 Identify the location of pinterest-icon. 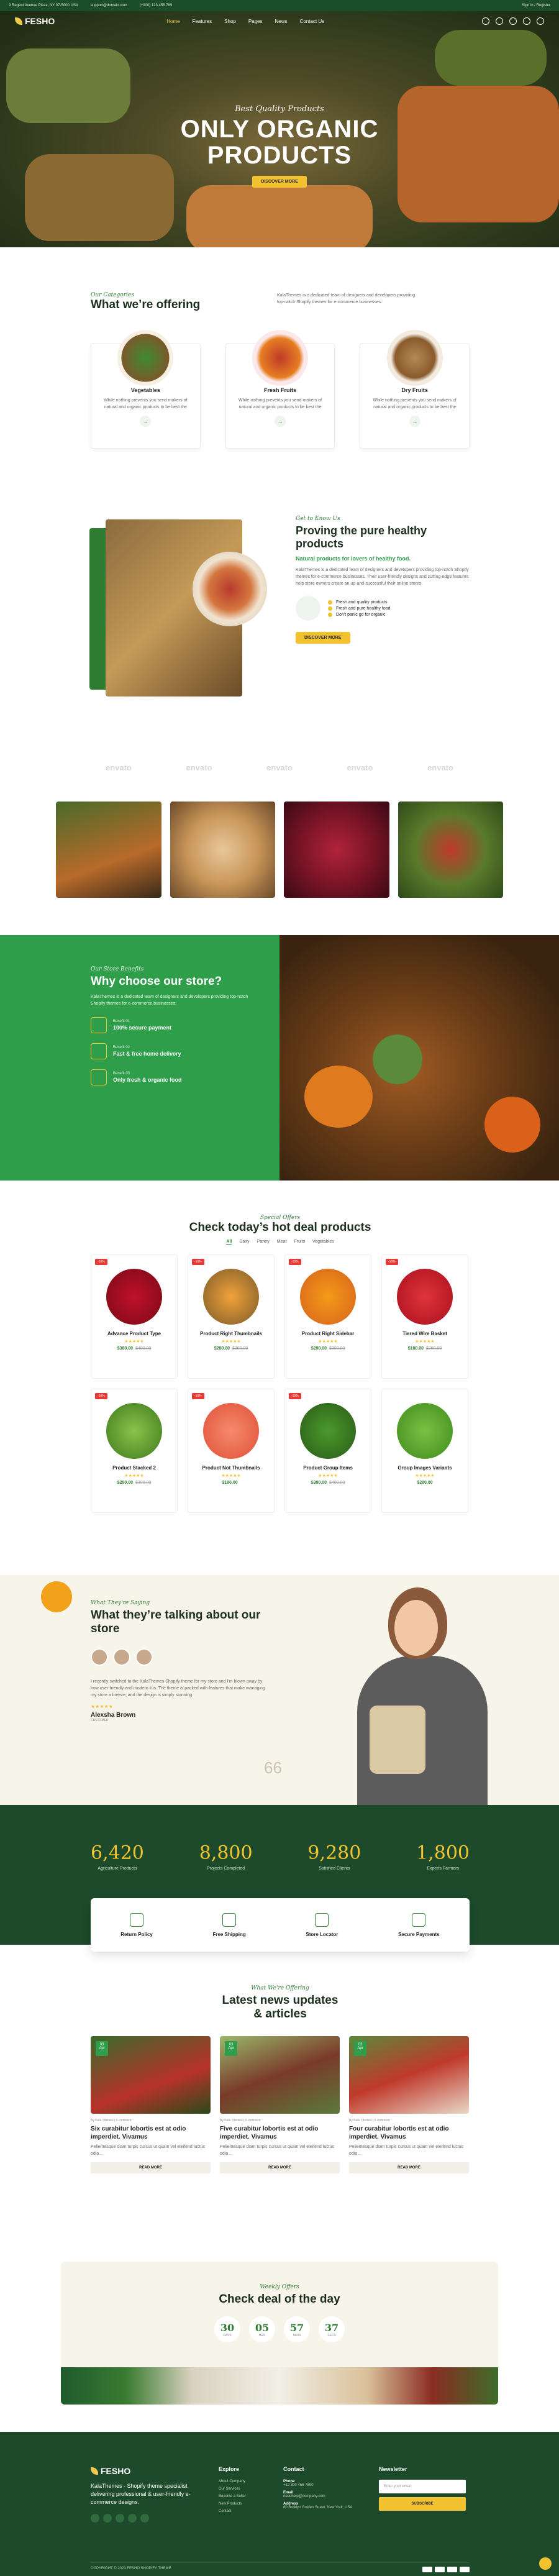
(132, 2518).